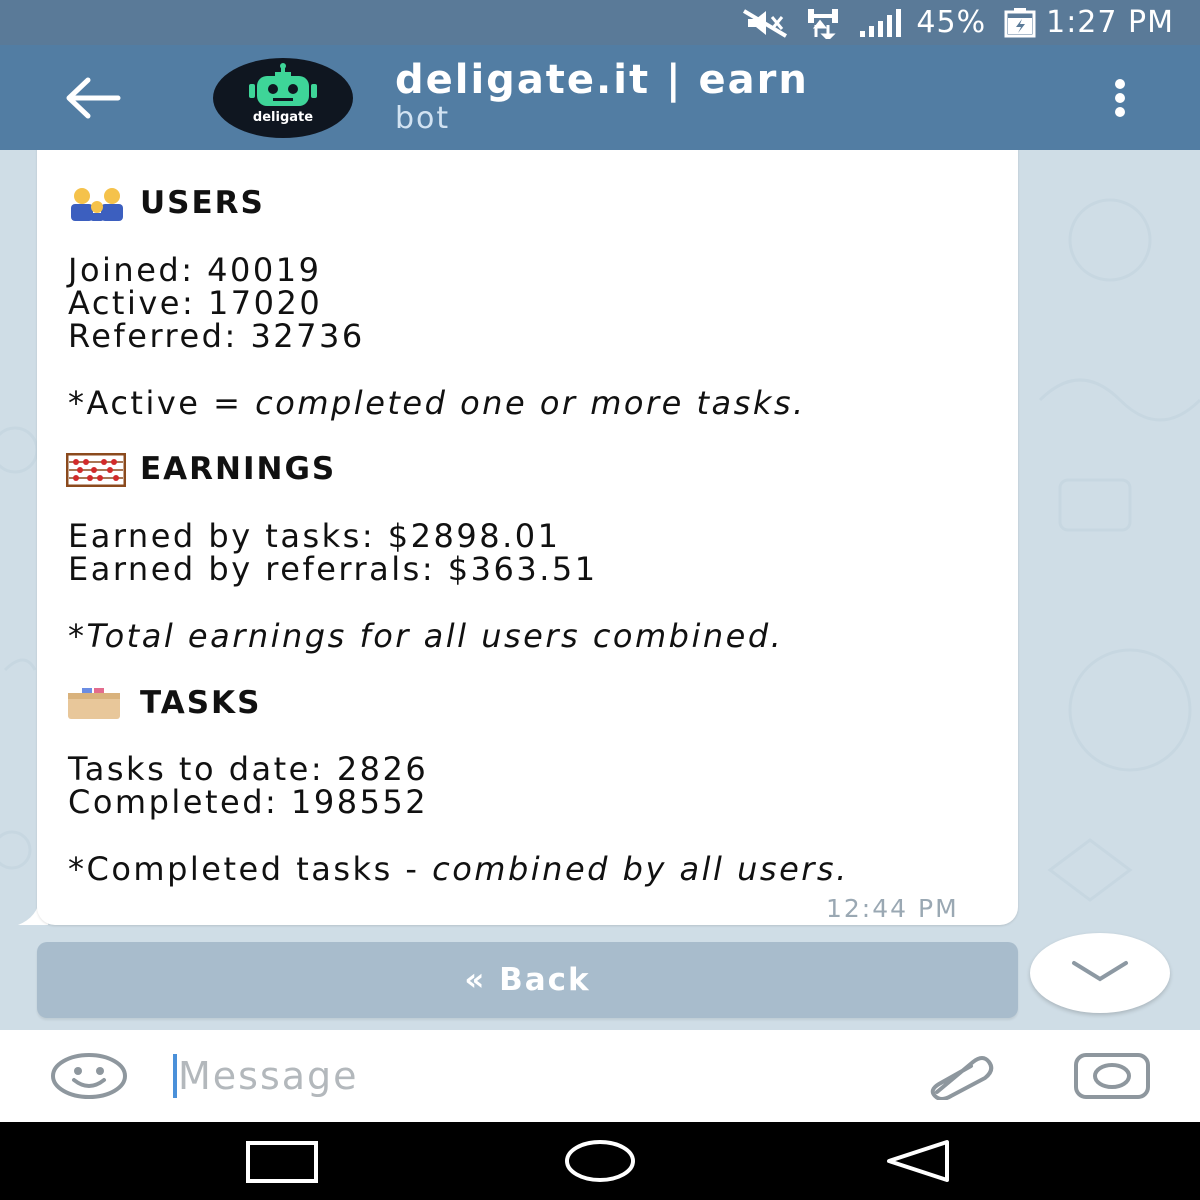 The image size is (1200, 1200). I want to click on chat-title: deligate.it | earn, so click(602, 80).